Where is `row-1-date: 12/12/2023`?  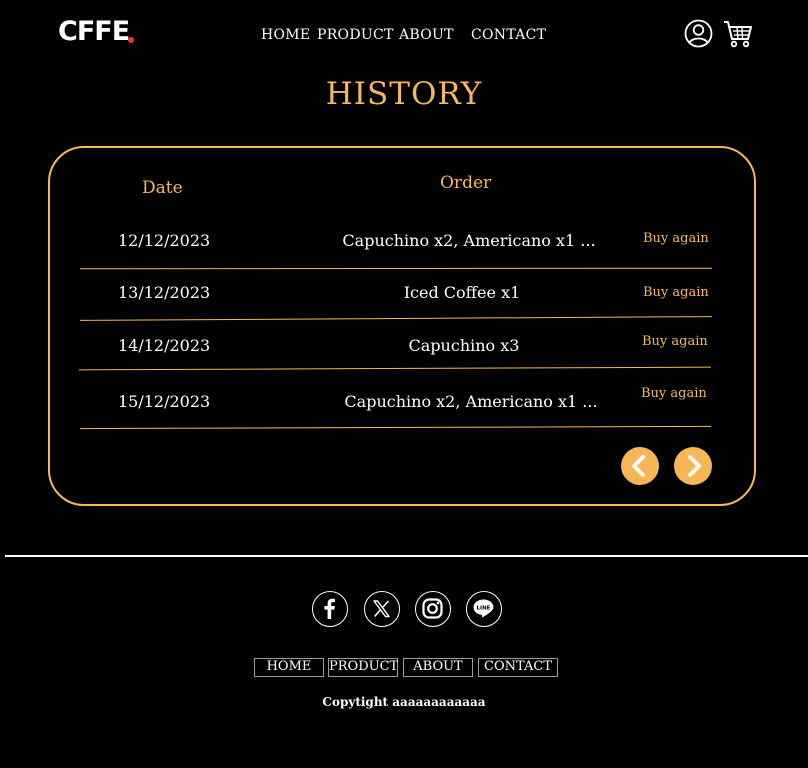
row-1-date: 12/12/2023 is located at coordinates (164, 240).